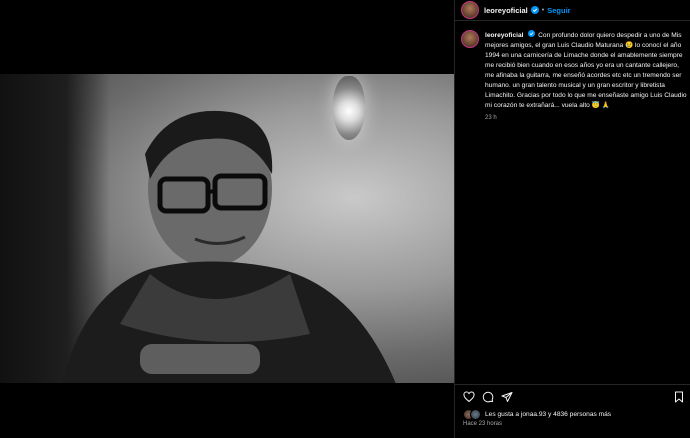 This screenshot has width=690, height=438. I want to click on caption-username: leoreyoficial, so click(504, 35).